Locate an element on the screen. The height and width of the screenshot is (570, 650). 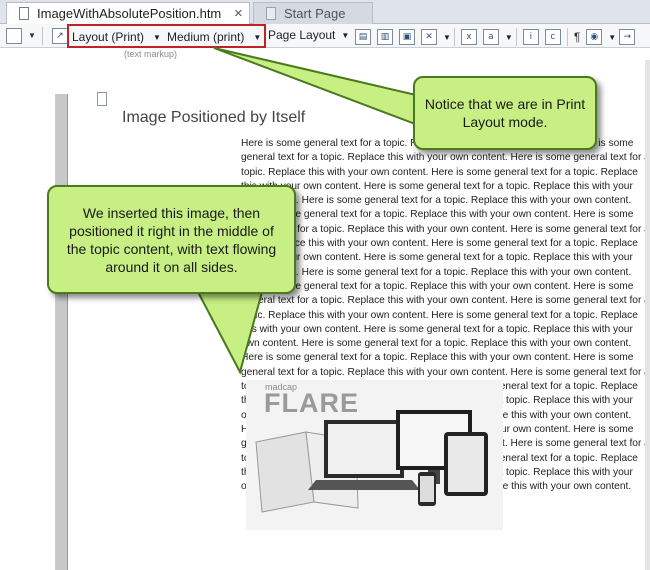
layout-mode-highlight: Layout (Print) ▼ Medium (print) ▼ is located at coordinates (166, 36).